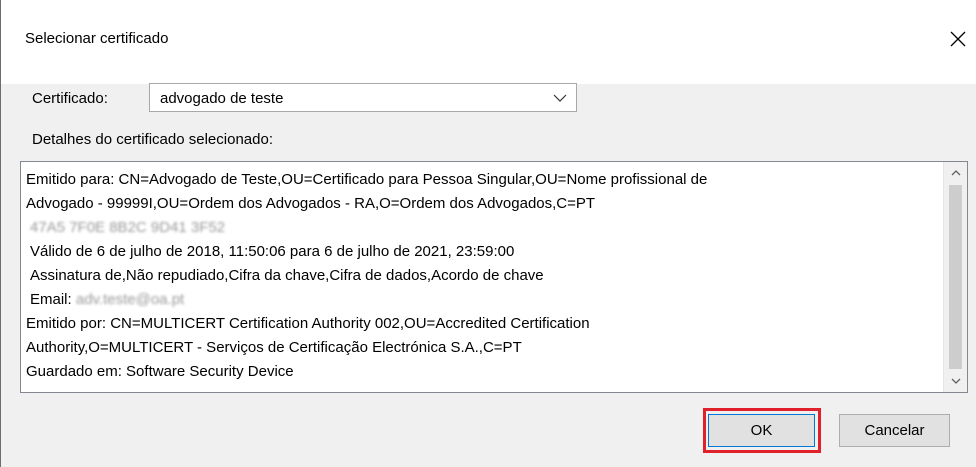 The image size is (976, 467). I want to click on ok-button: OK, so click(761, 430).